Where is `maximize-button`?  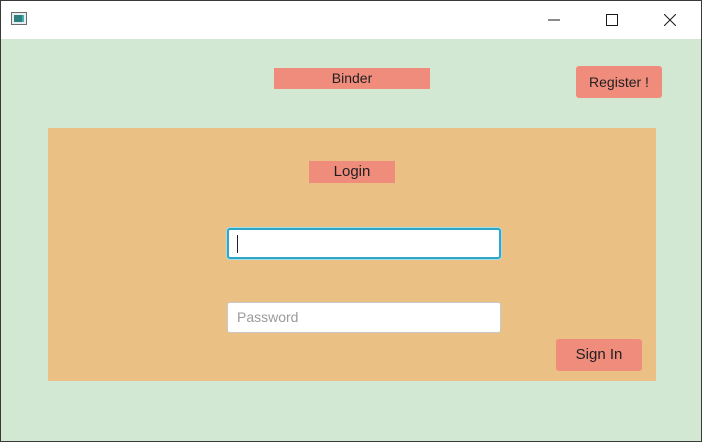 maximize-button is located at coordinates (612, 20).